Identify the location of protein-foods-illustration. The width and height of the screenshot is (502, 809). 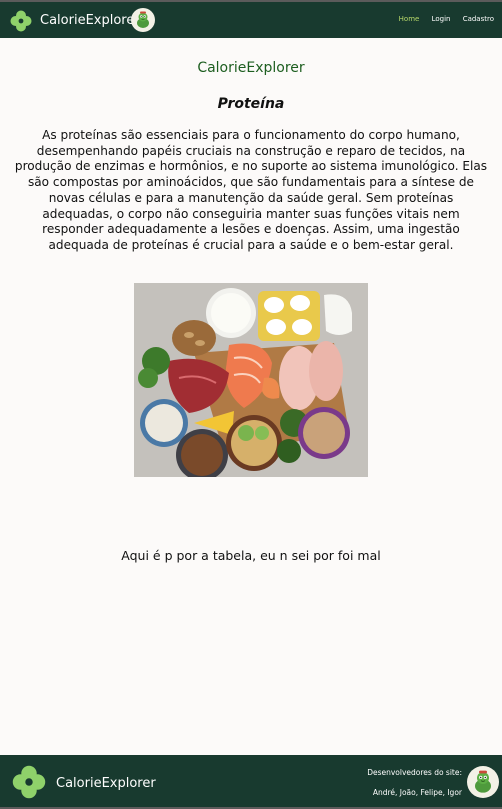
(251, 380).